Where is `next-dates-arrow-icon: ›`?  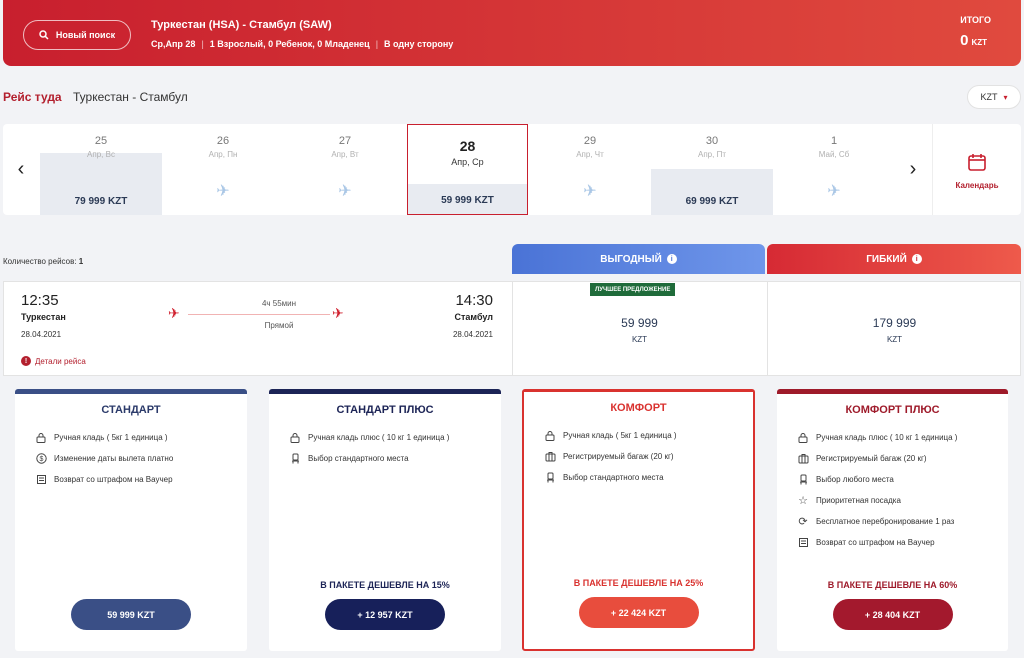 next-dates-arrow-icon: › is located at coordinates (913, 169).